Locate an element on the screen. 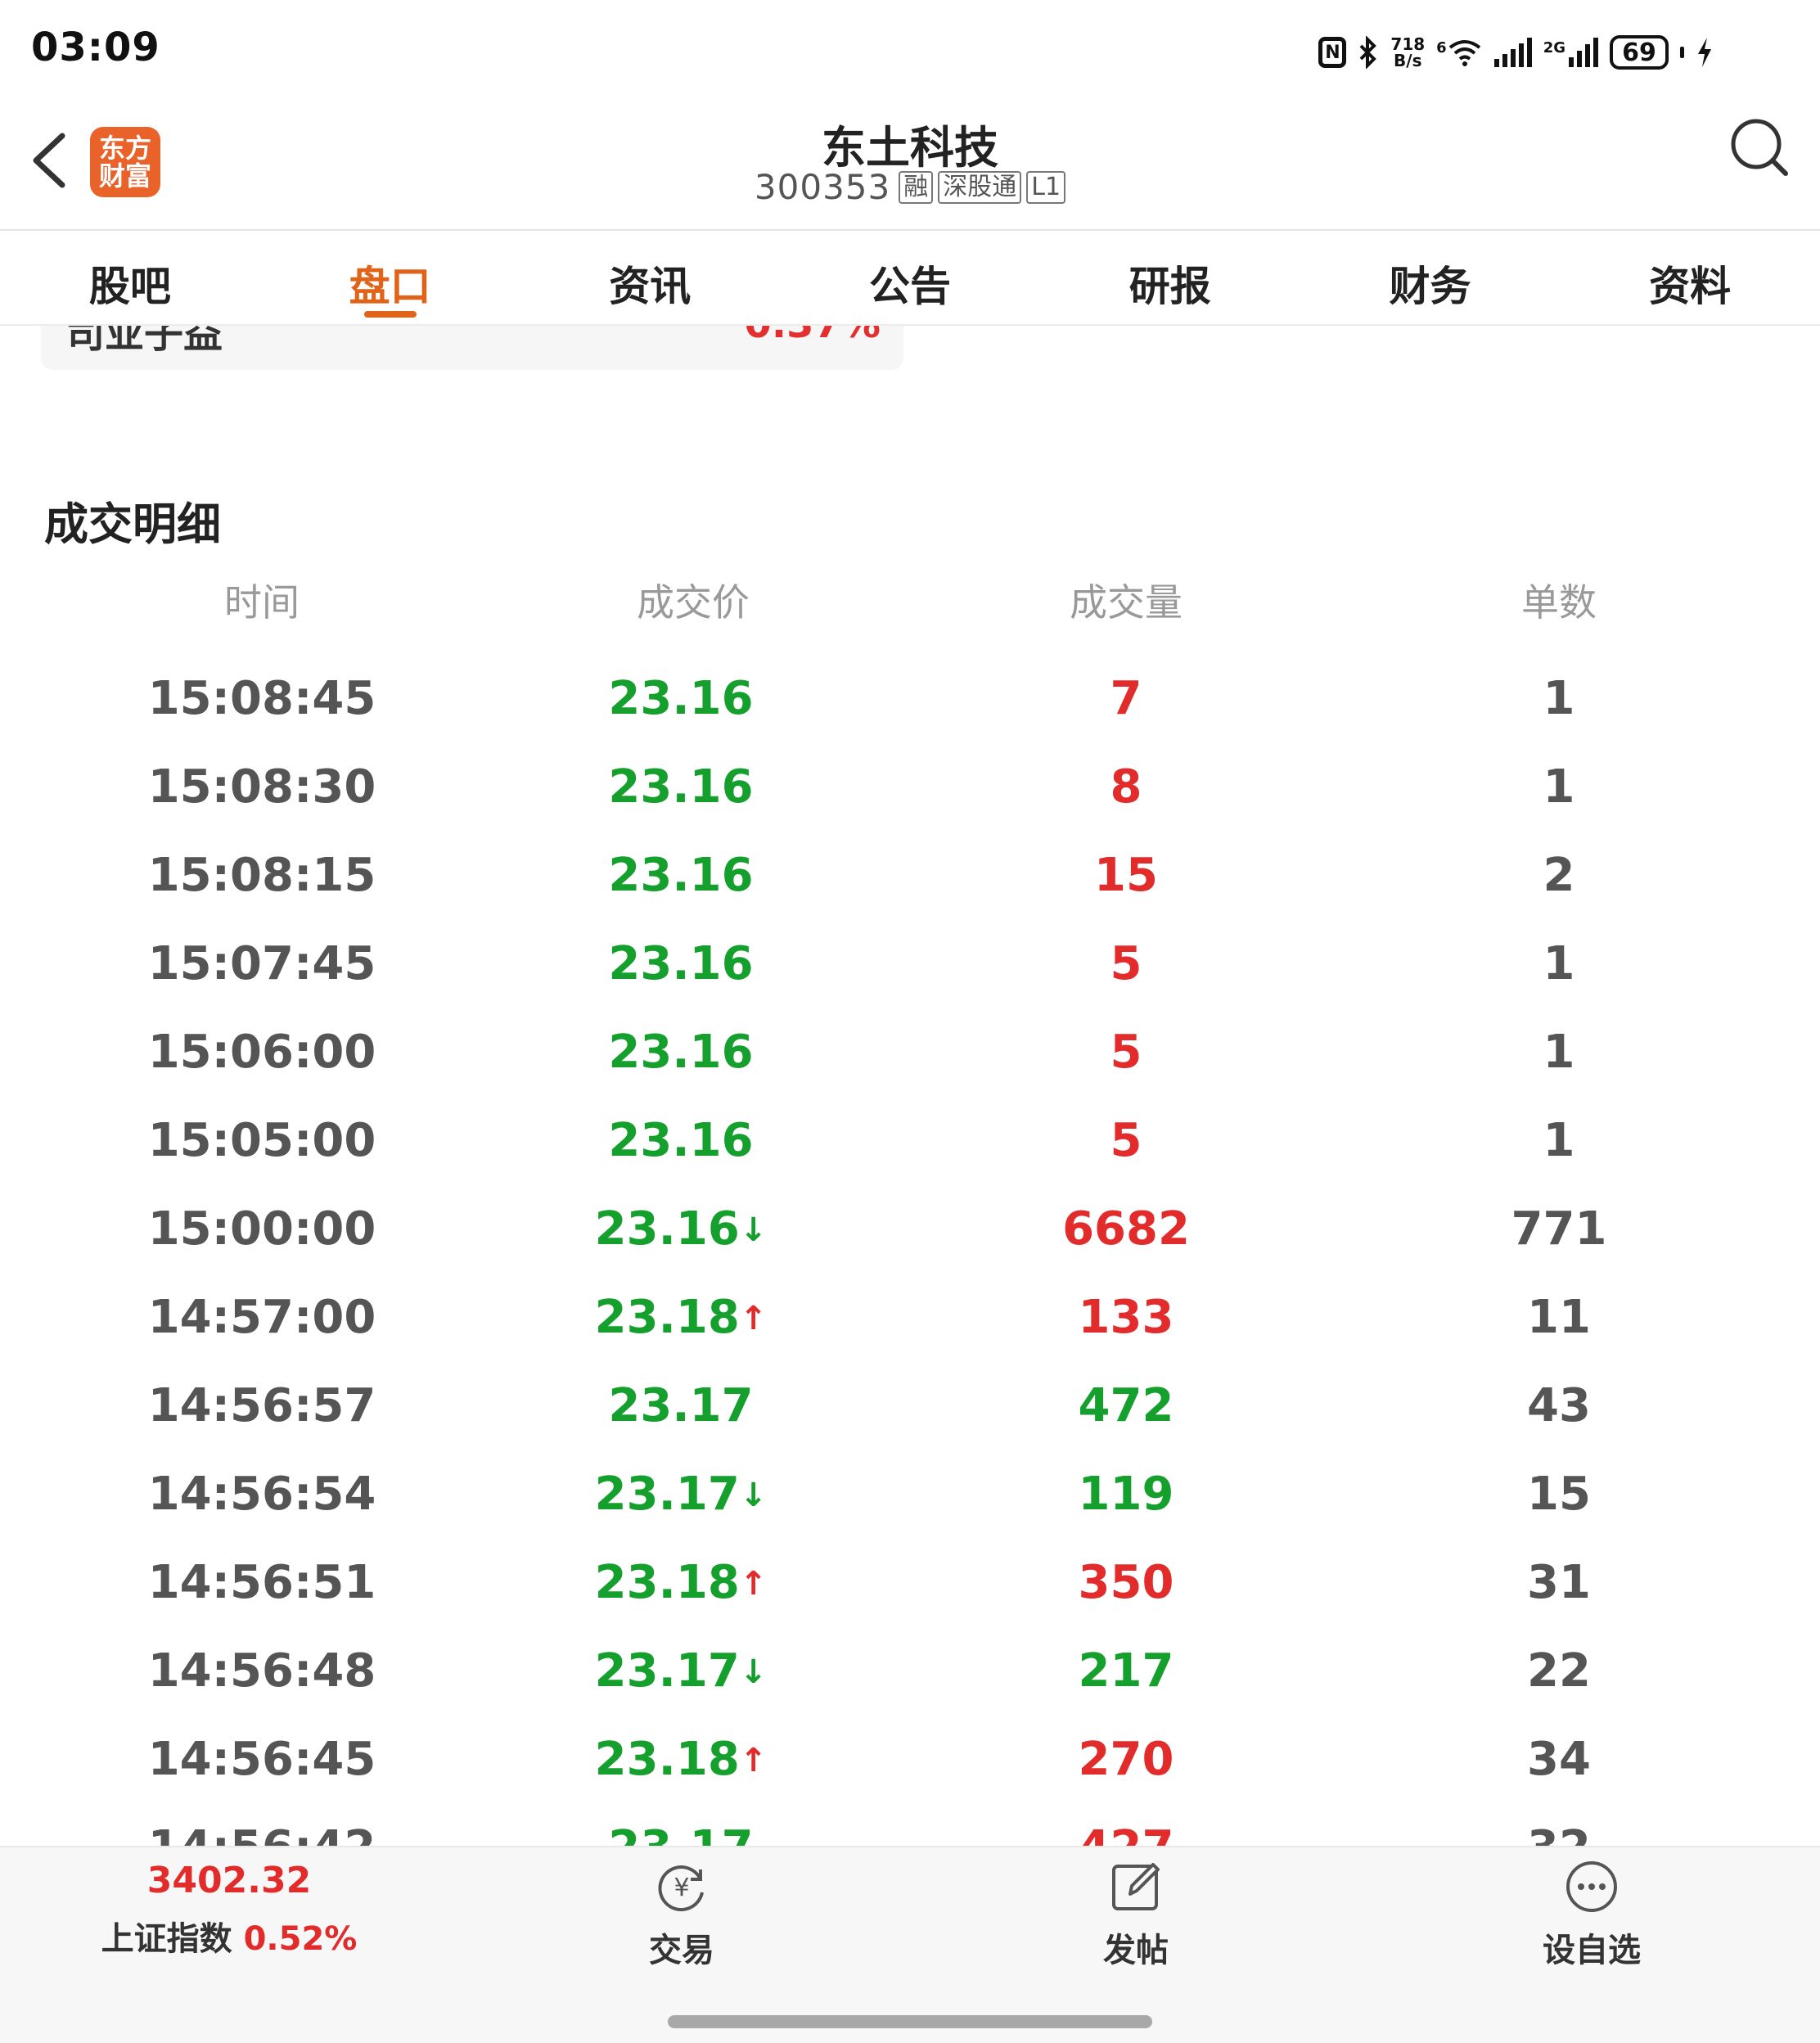  trade-yen-icon: ¥ is located at coordinates (681, 1888).